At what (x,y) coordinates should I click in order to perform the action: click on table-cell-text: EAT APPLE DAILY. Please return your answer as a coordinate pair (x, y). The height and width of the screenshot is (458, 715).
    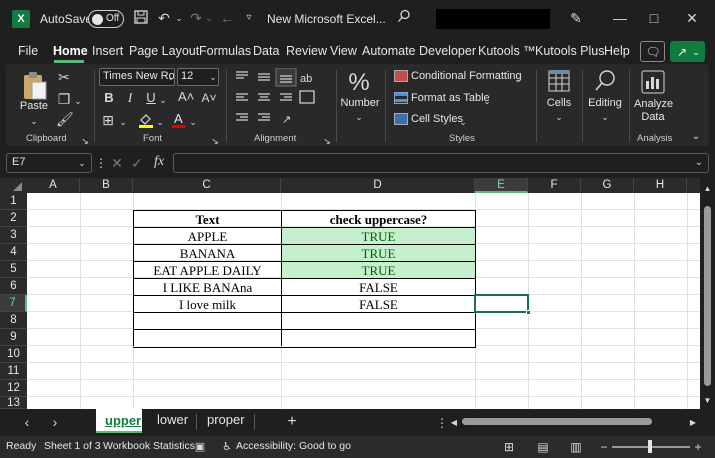
    Looking at the image, I should click on (207, 269).